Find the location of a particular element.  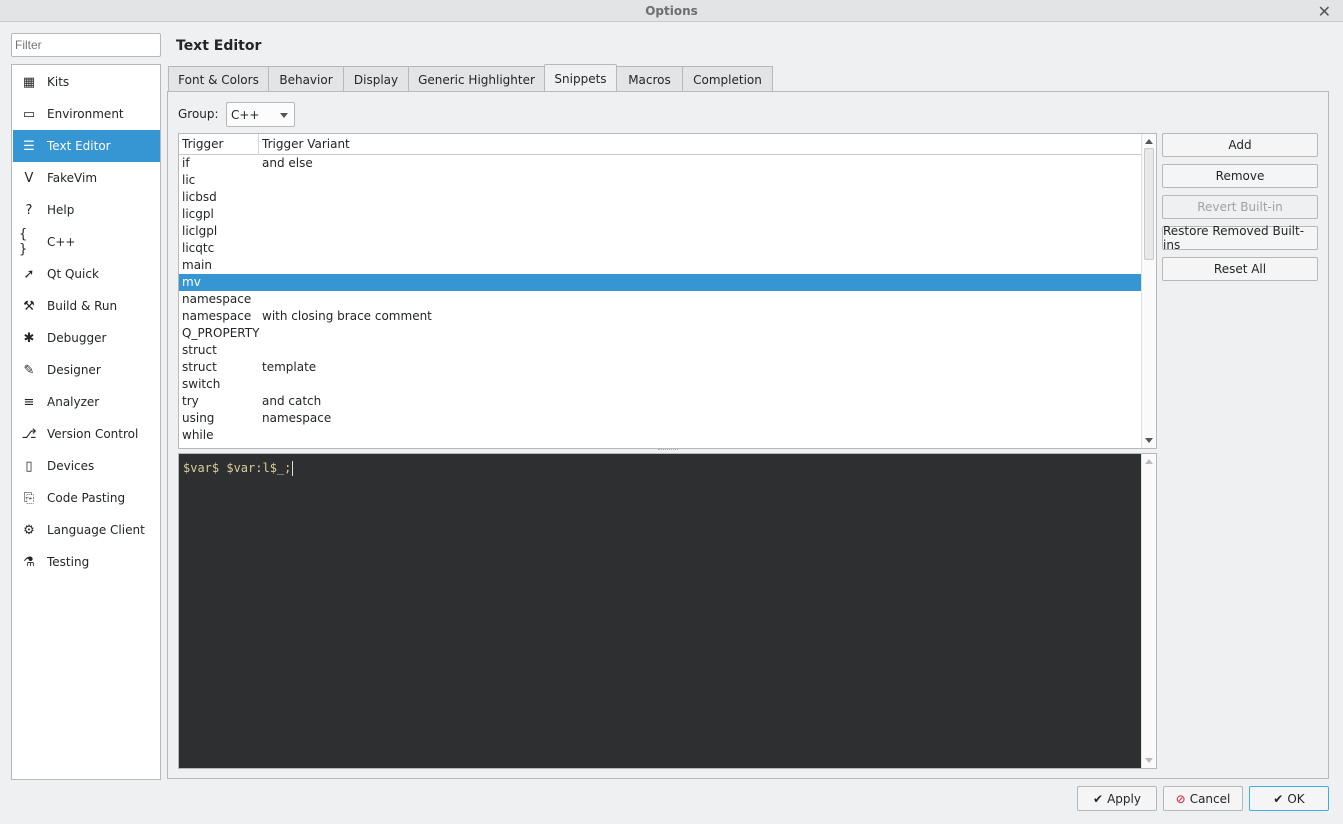

tab-display: Display is located at coordinates (376, 79).